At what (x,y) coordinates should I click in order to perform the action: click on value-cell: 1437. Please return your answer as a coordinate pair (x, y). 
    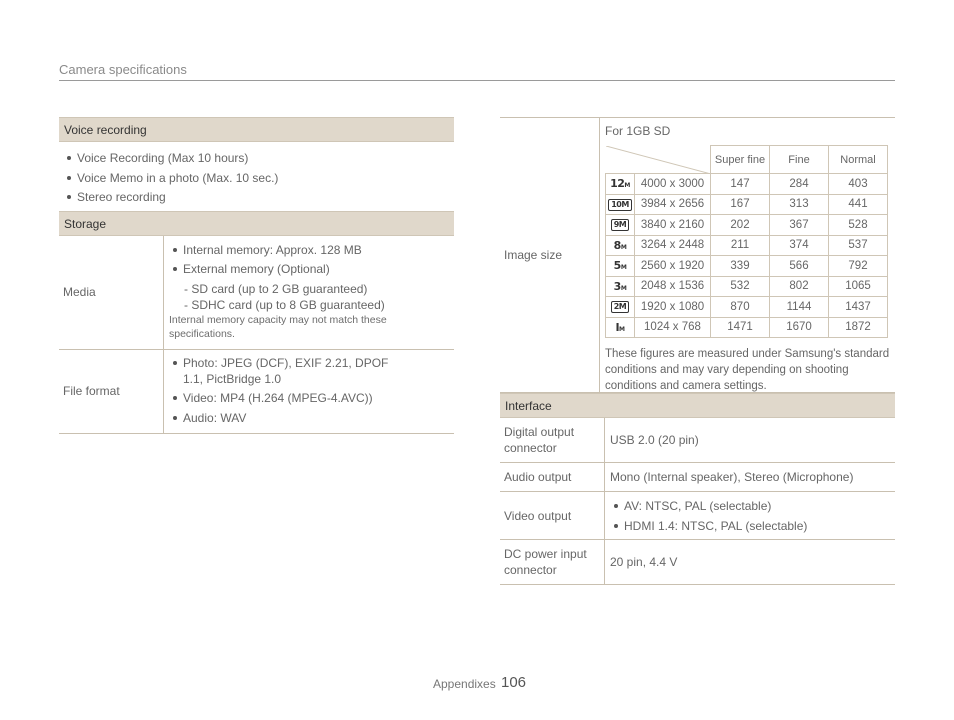
    Looking at the image, I should click on (858, 307).